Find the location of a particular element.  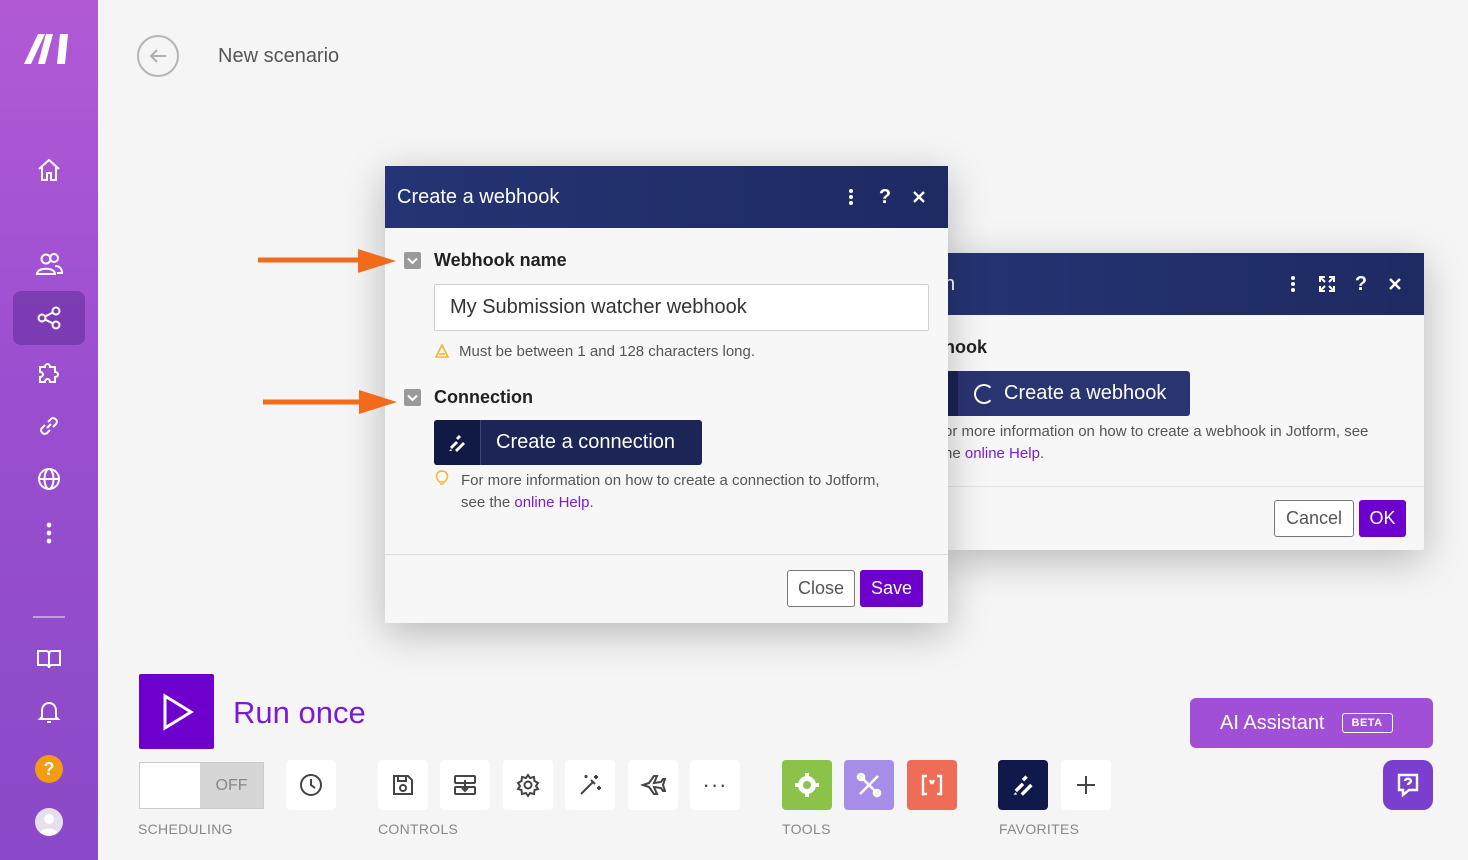

chevron-down-icon is located at coordinates (412, 397).